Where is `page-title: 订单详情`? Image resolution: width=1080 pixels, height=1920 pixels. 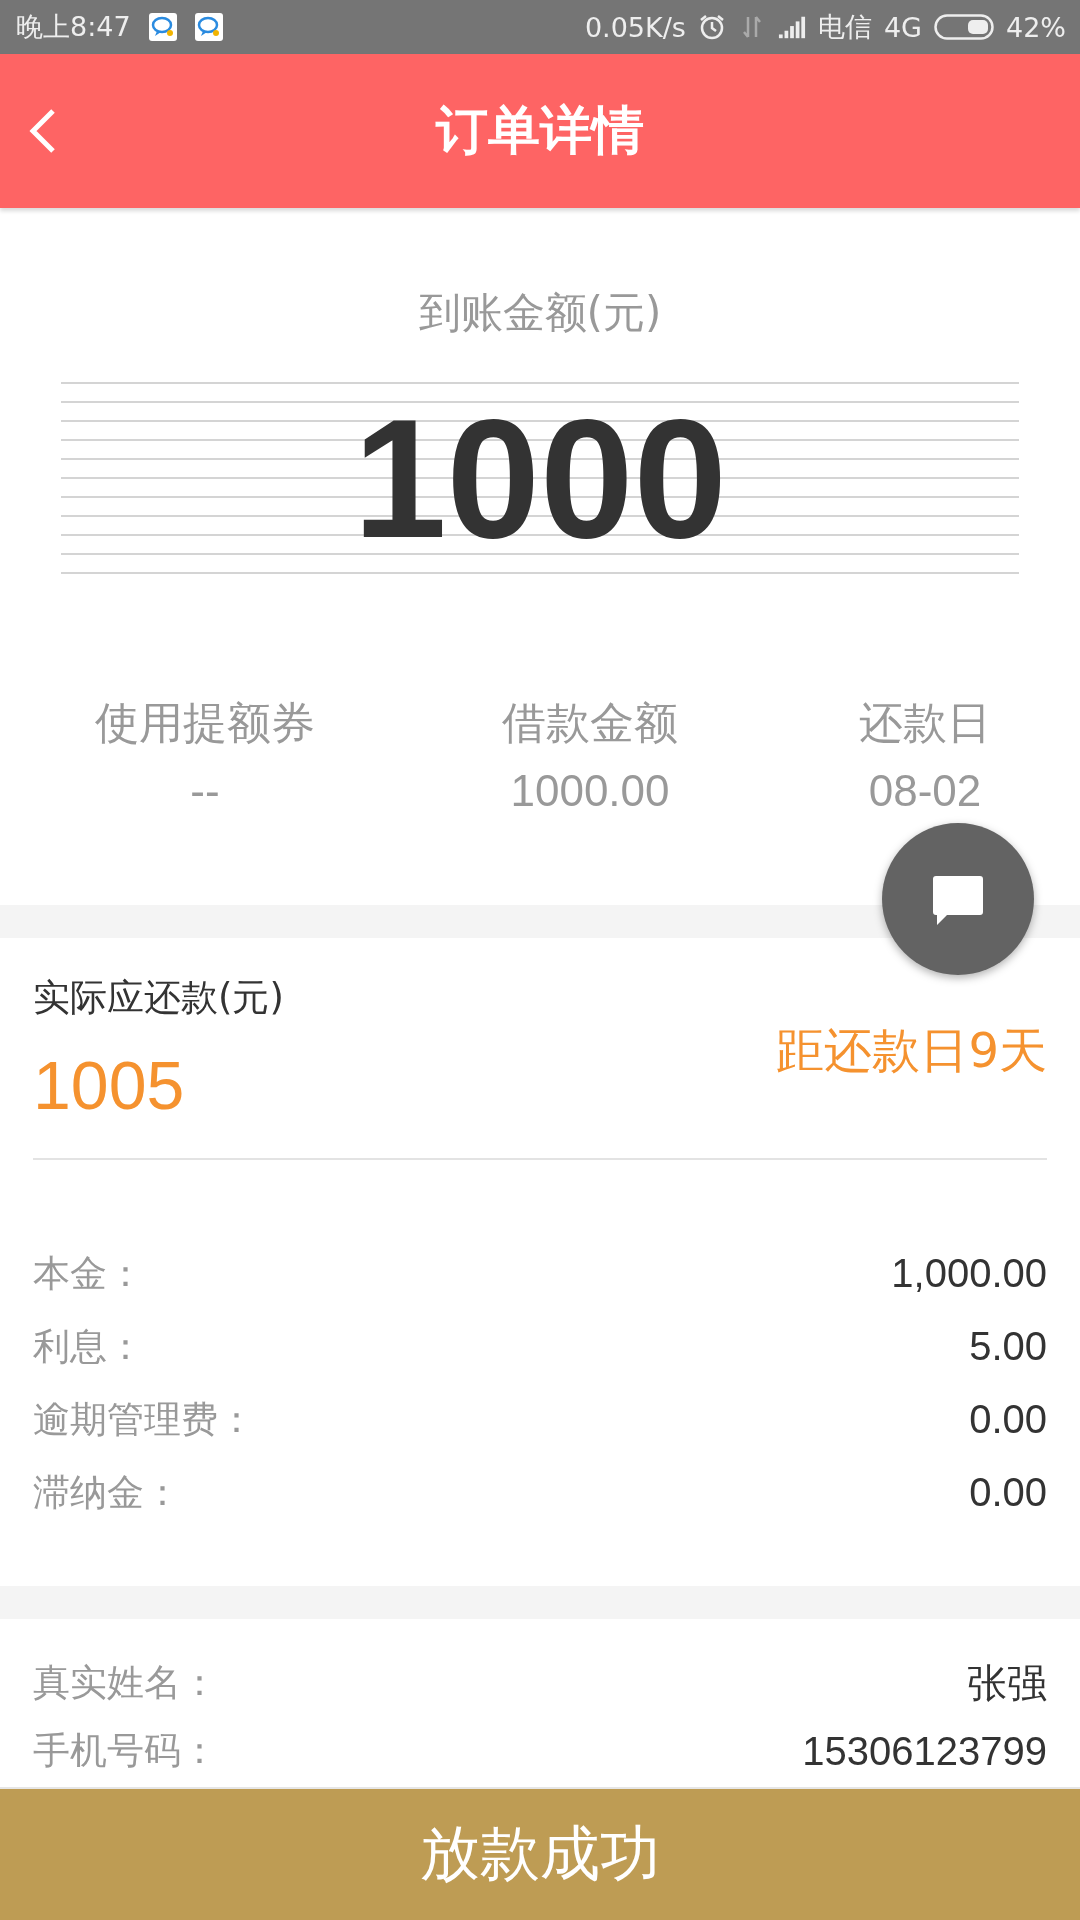 page-title: 订单详情 is located at coordinates (540, 130).